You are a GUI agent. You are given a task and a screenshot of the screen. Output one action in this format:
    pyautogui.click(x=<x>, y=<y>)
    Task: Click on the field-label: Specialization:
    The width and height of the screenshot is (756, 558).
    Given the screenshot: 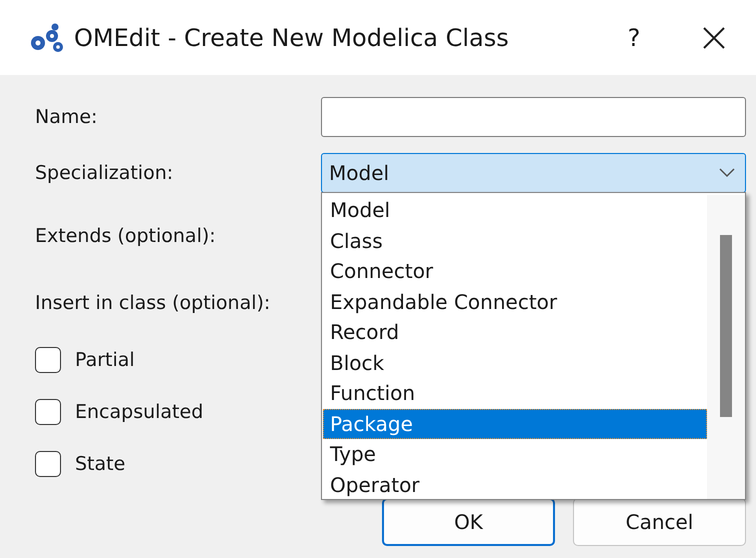 What is the action you would take?
    pyautogui.click(x=104, y=173)
    